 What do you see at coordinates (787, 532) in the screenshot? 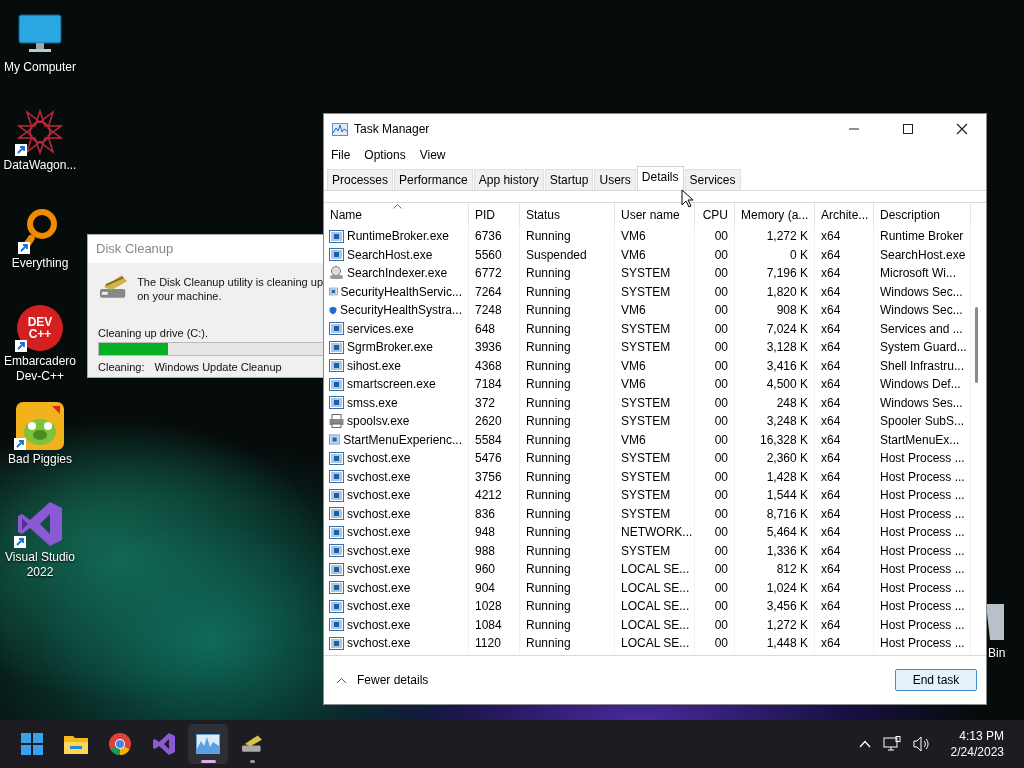
I see `table-cell: 5,464 K` at bounding box center [787, 532].